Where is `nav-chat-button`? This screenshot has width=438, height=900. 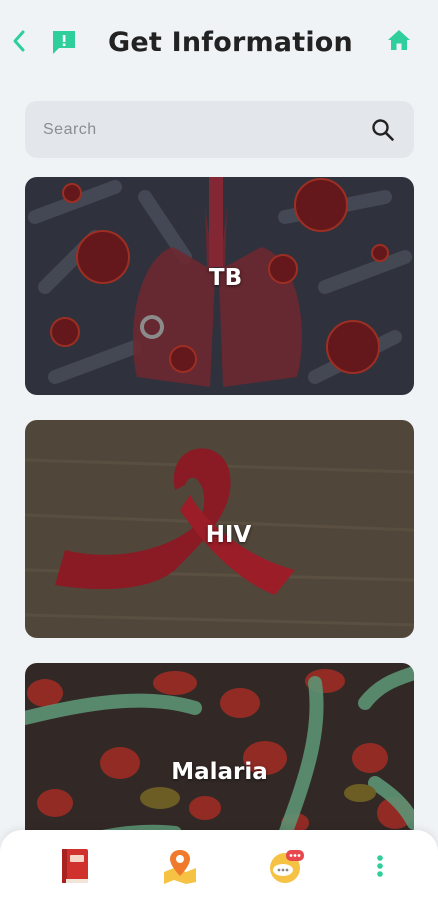
nav-chat-button is located at coordinates (286, 866).